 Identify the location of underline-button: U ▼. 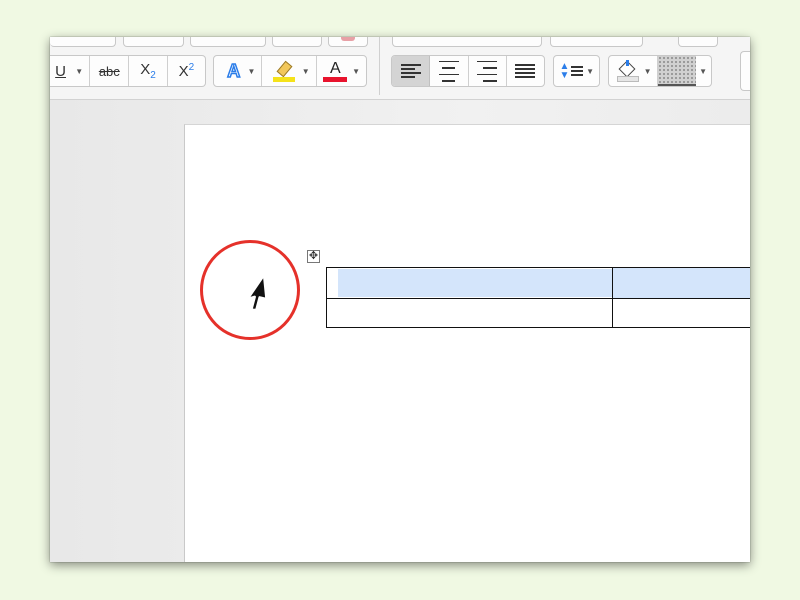
(70, 71).